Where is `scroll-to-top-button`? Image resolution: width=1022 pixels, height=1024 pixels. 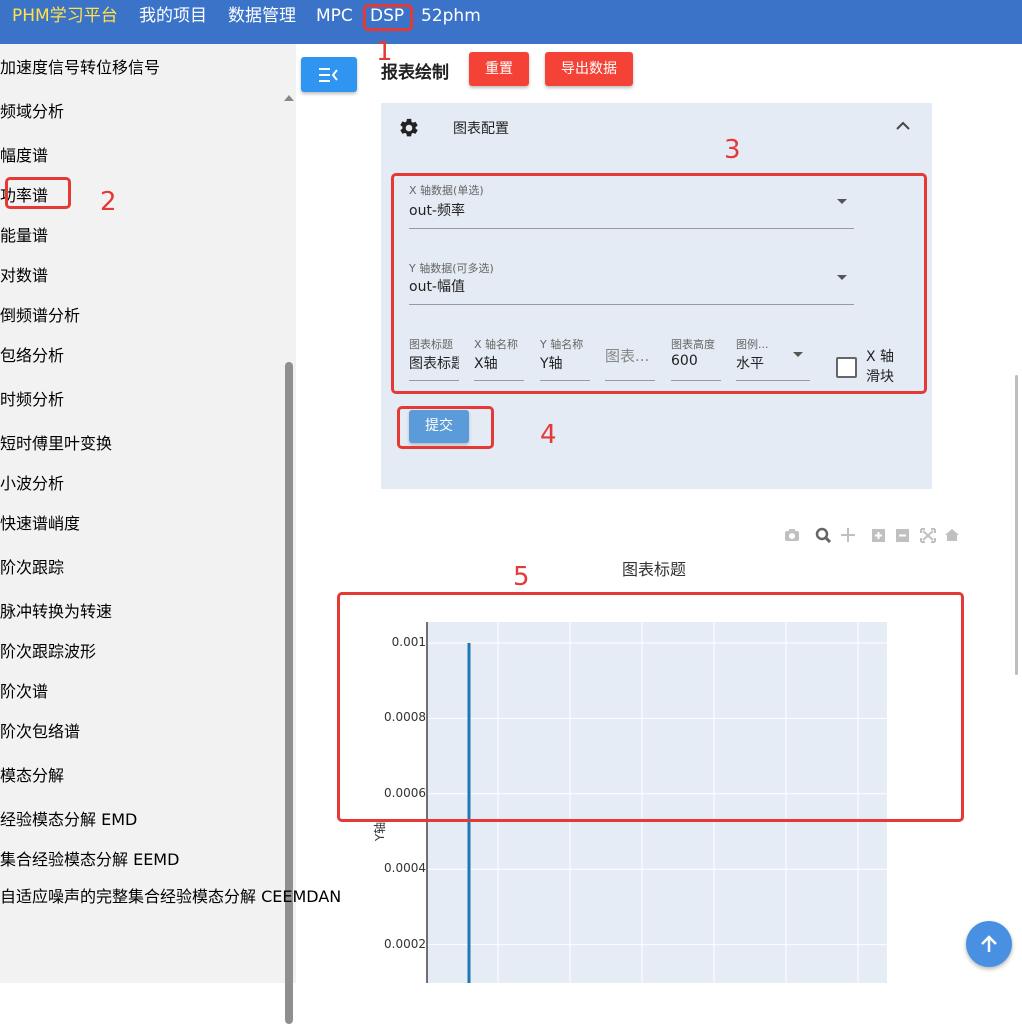 scroll-to-top-button is located at coordinates (989, 944).